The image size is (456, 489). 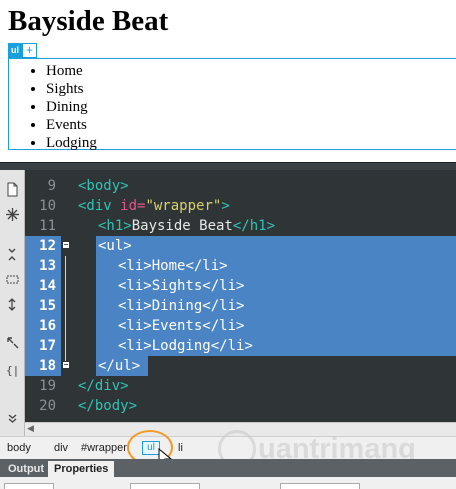 I want to click on properties-format-field, so click(x=29, y=486).